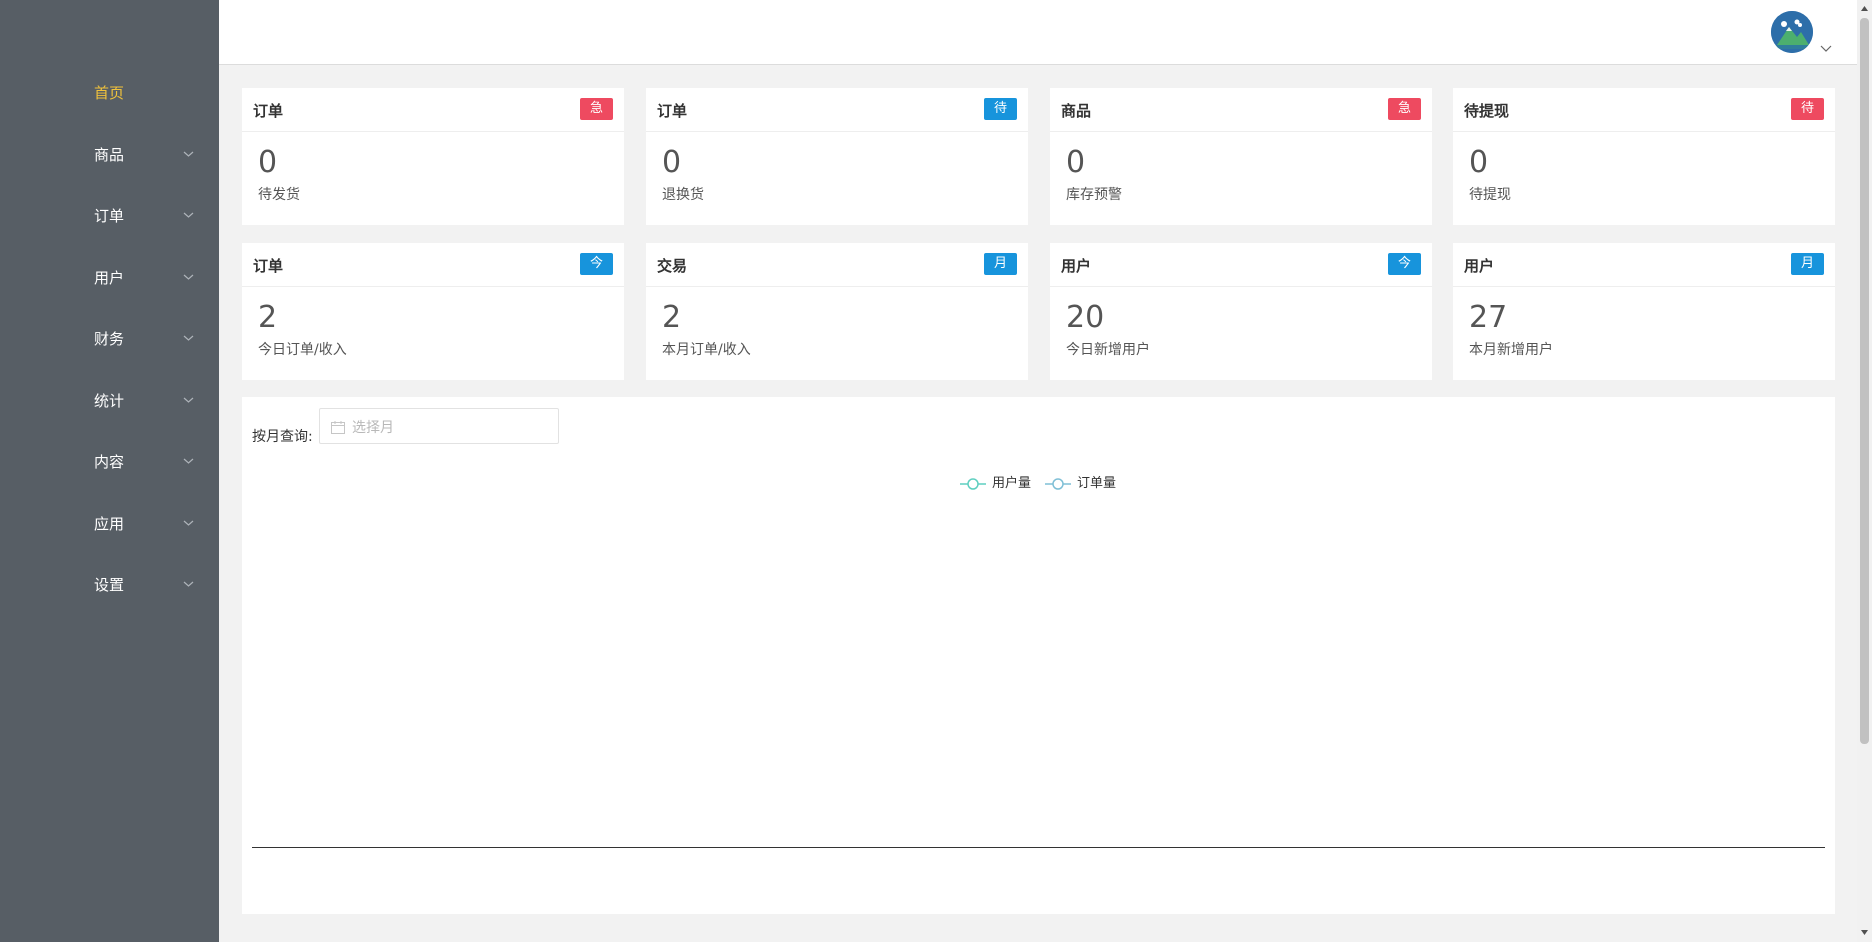 This screenshot has height=942, width=1872. What do you see at coordinates (837, 156) in the screenshot?
I see `stat-card-returns: 订单 待 0 退换货` at bounding box center [837, 156].